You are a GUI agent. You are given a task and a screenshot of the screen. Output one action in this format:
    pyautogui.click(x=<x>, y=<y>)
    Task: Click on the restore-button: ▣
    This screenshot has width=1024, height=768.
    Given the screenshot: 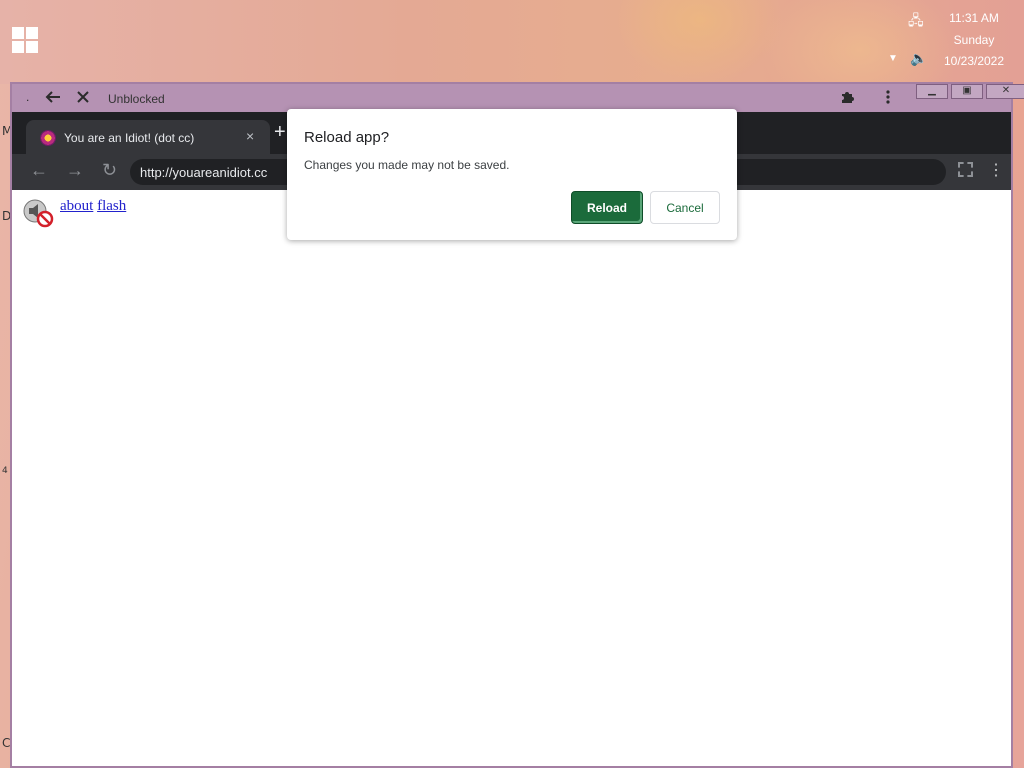 What is the action you would take?
    pyautogui.click(x=967, y=91)
    